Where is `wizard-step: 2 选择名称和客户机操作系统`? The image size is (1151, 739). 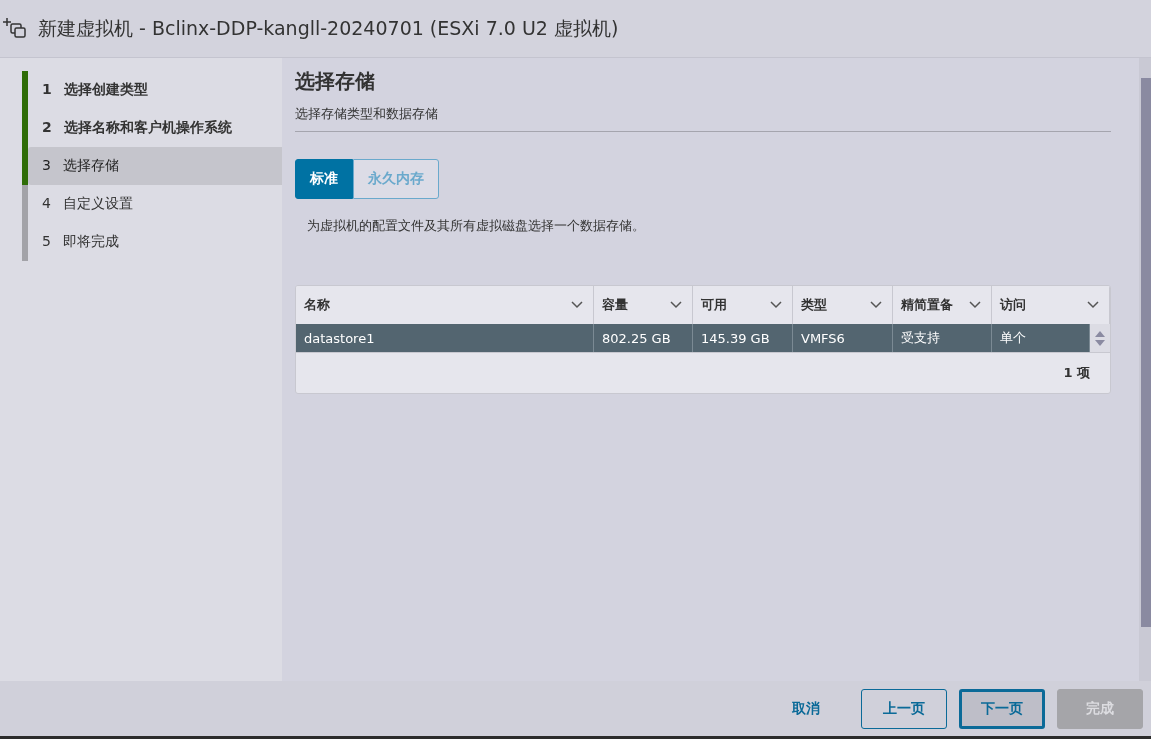 wizard-step: 2 选择名称和客户机操作系统 is located at coordinates (155, 128).